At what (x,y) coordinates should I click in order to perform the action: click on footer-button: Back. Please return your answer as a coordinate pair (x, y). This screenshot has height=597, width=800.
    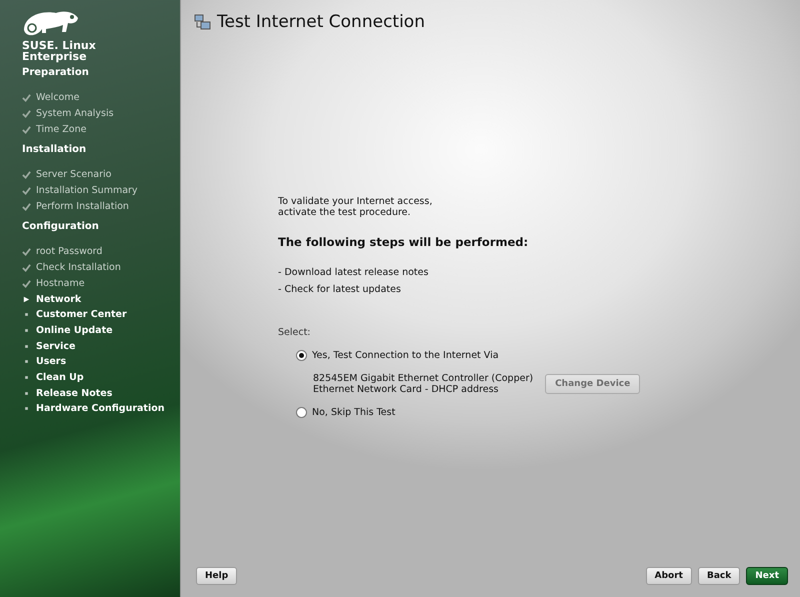
    Looking at the image, I should click on (719, 576).